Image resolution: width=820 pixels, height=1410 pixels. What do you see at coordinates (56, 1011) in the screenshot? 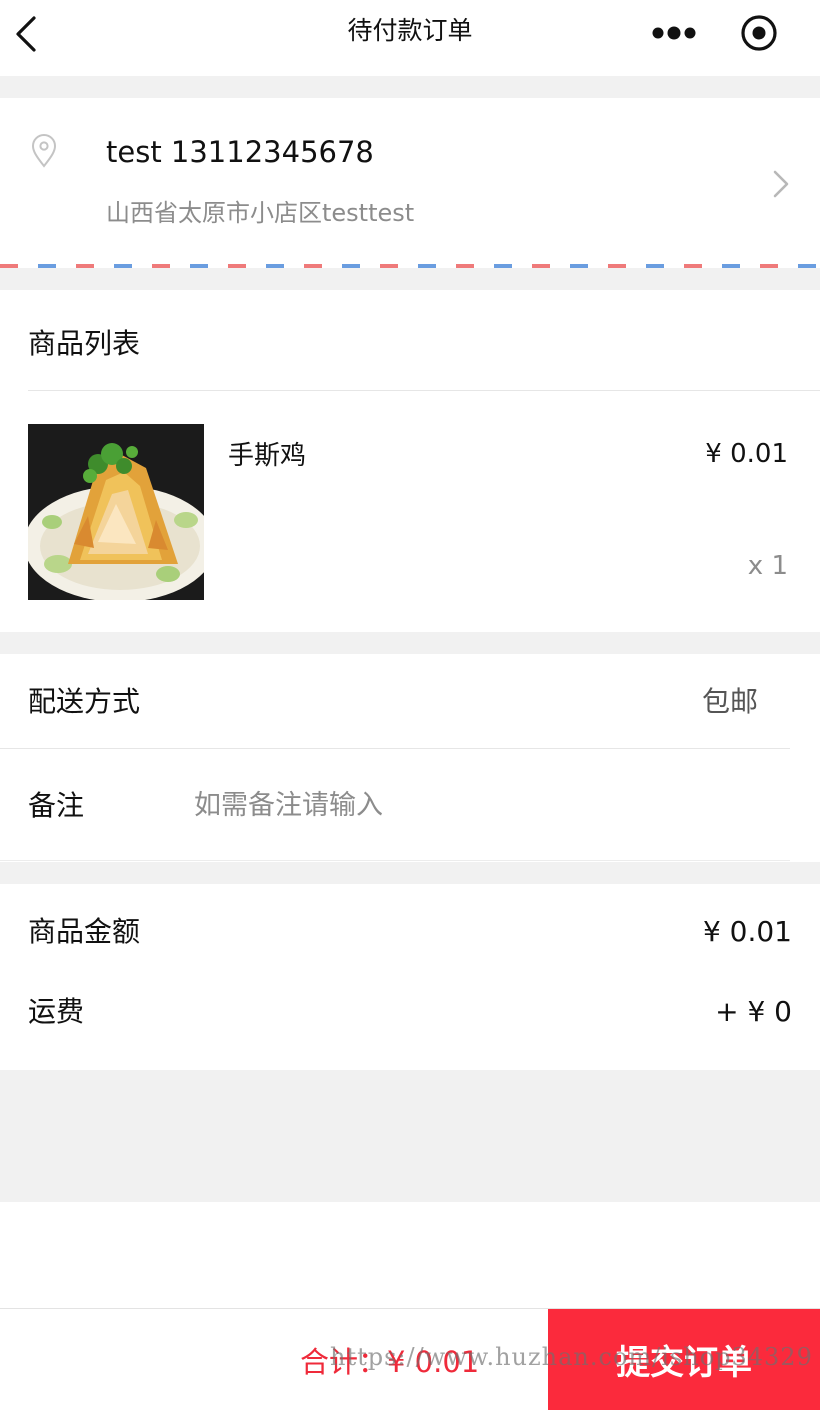
I see `freight-label: 运费` at bounding box center [56, 1011].